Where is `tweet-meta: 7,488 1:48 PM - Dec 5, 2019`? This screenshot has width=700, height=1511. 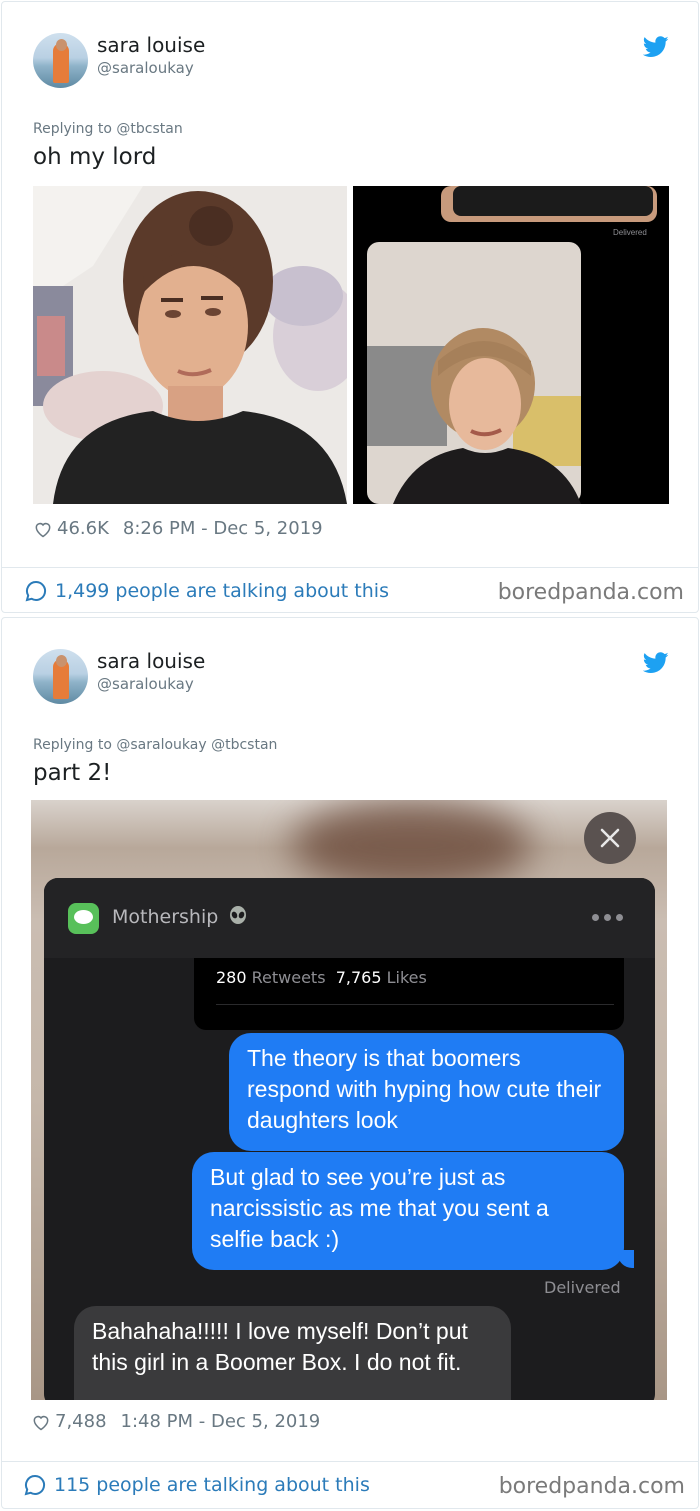 tweet-meta: 7,488 1:48 PM - Dec 5, 2019 is located at coordinates (175, 1421).